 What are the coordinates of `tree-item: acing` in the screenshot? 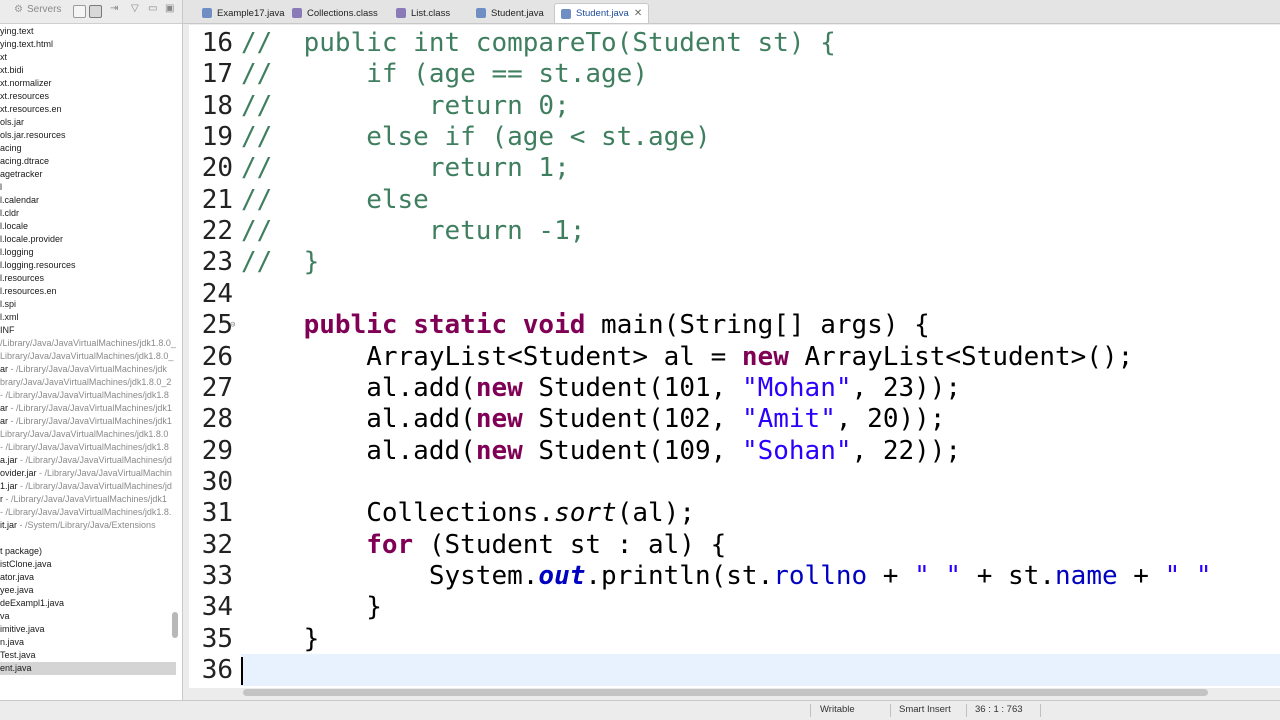 It's located at (88, 148).